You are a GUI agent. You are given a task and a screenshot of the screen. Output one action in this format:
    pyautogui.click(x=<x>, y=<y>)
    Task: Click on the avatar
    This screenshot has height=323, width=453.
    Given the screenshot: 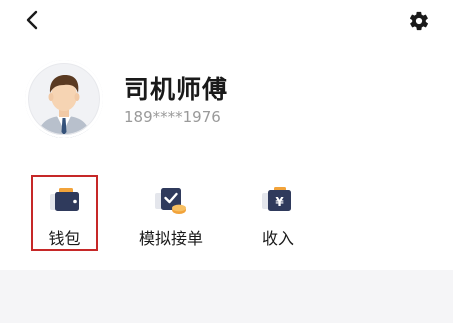 What is the action you would take?
    pyautogui.click(x=64, y=99)
    